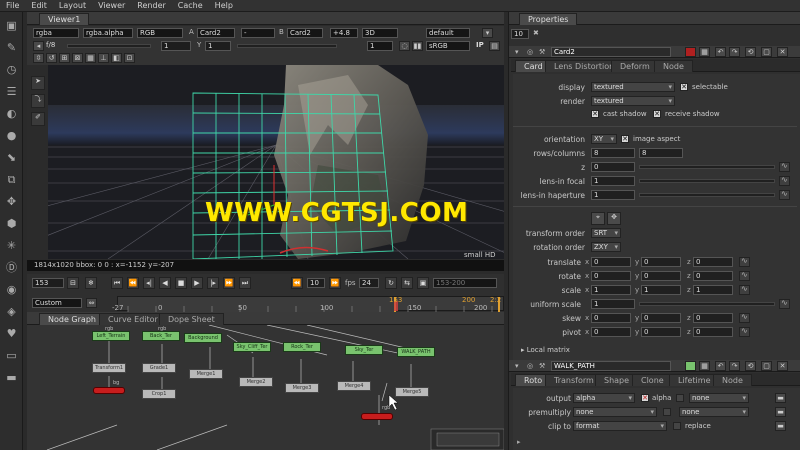 Image resolution: width=800 pixels, height=450 pixels. What do you see at coordinates (176, 46) in the screenshot?
I see `frame-field: 1` at bounding box center [176, 46].